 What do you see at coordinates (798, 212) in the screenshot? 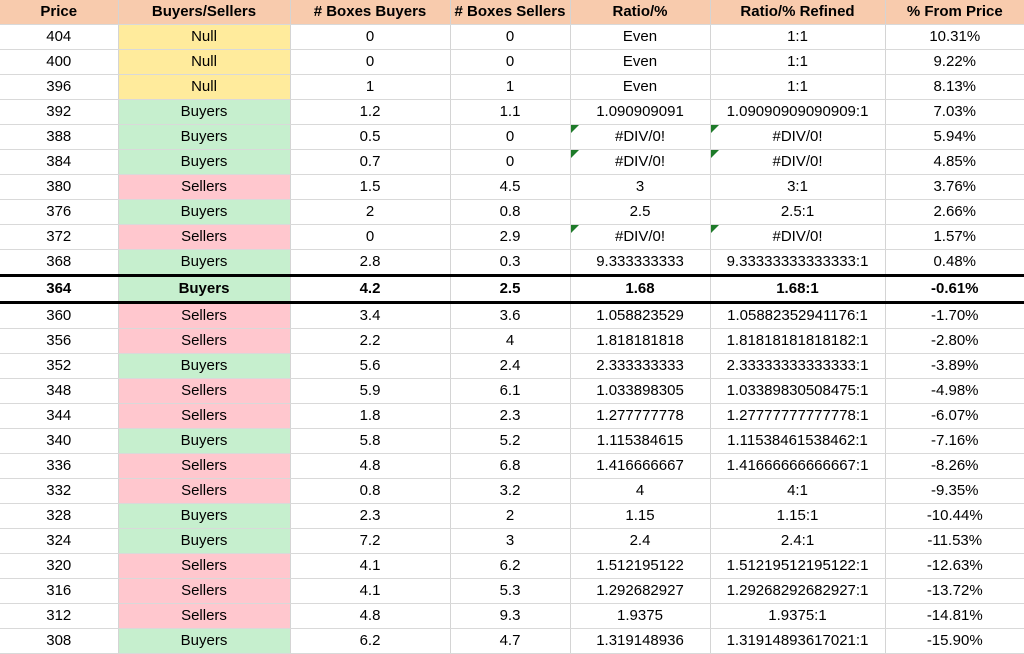
I see `cell-ratio_ref: 2.5:1` at bounding box center [798, 212].